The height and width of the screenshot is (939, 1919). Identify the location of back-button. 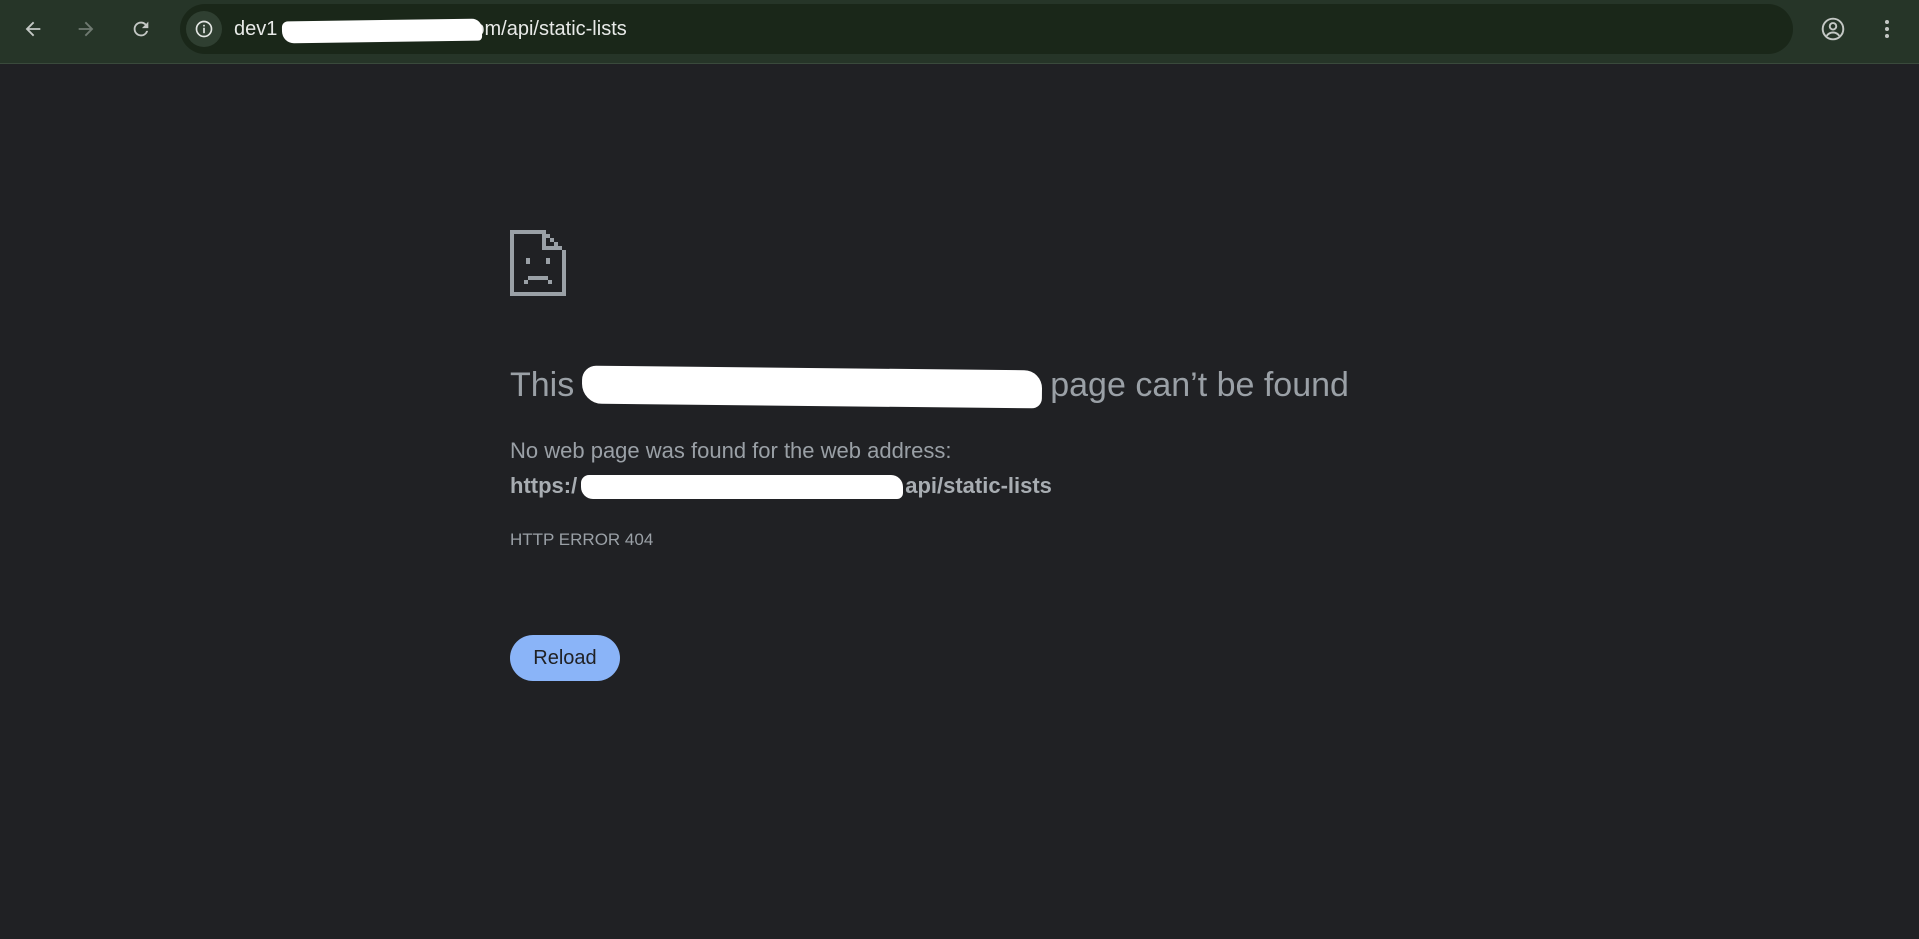
(33, 29).